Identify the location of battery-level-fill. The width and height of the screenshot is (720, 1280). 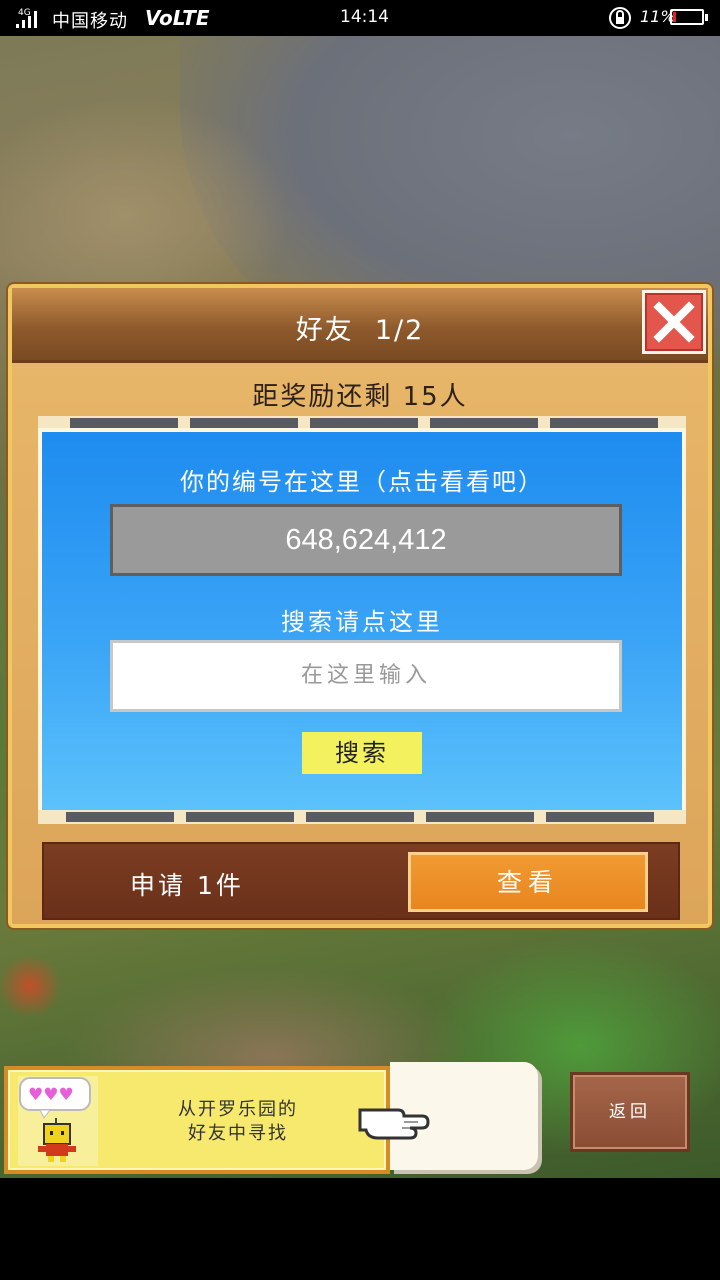
(674, 17).